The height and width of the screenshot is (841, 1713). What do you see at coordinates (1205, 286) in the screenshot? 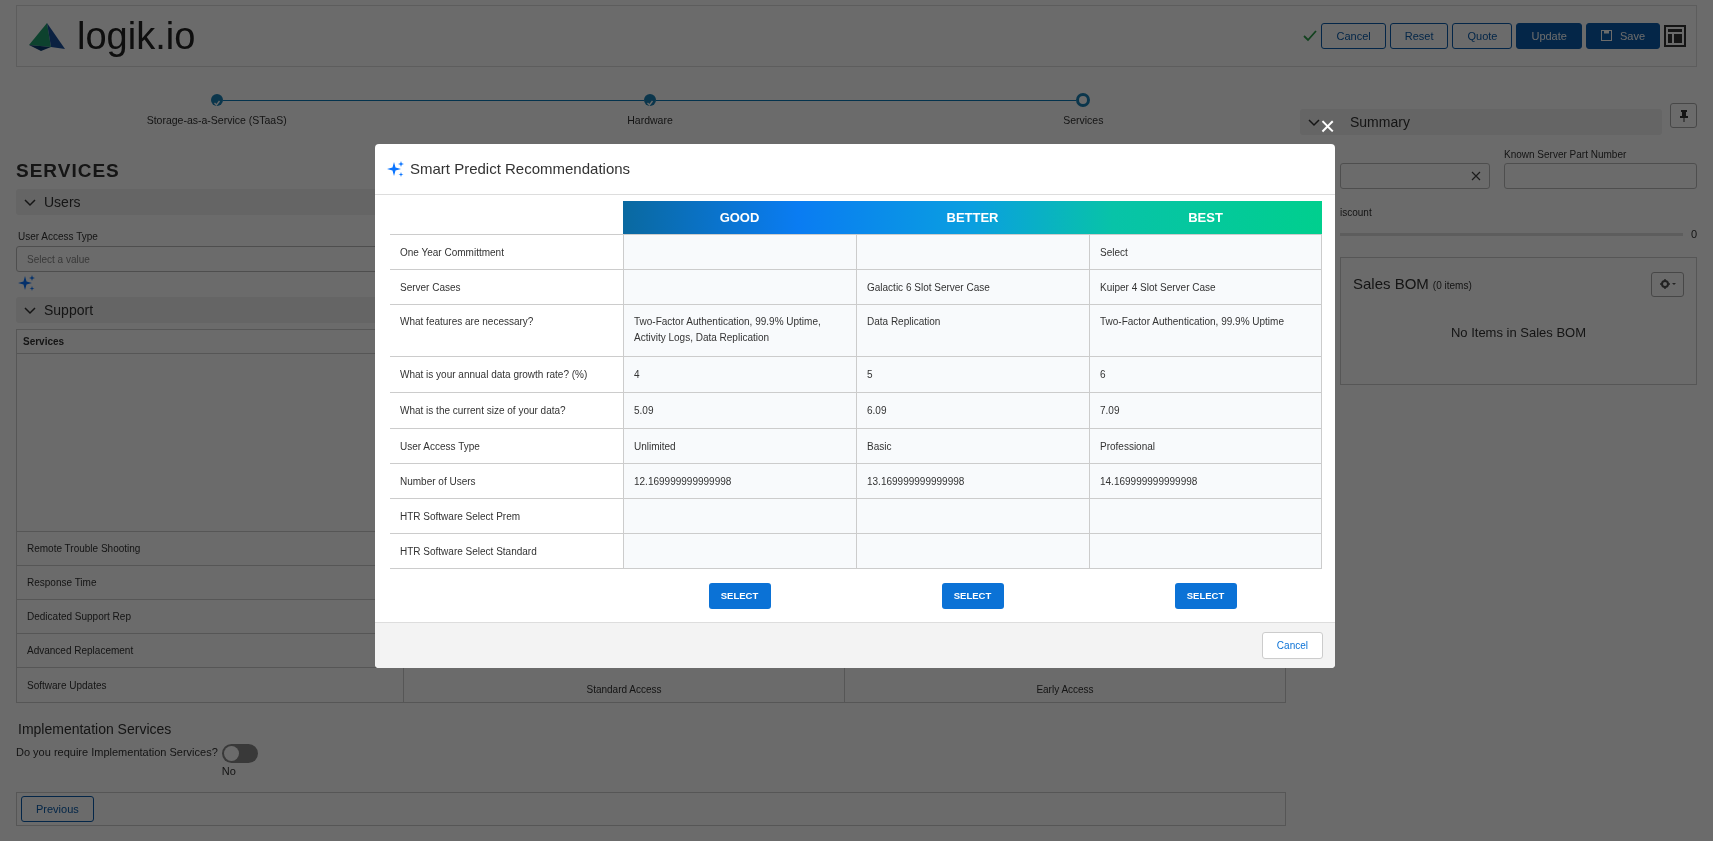
I see `table-cell: Kuiper 4 Slot Server Case` at bounding box center [1205, 286].